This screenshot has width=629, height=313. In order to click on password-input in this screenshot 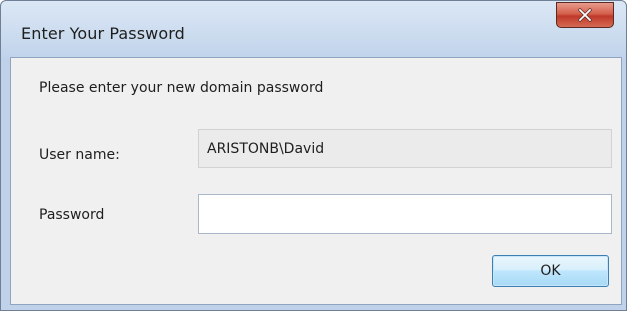, I will do `click(405, 214)`.